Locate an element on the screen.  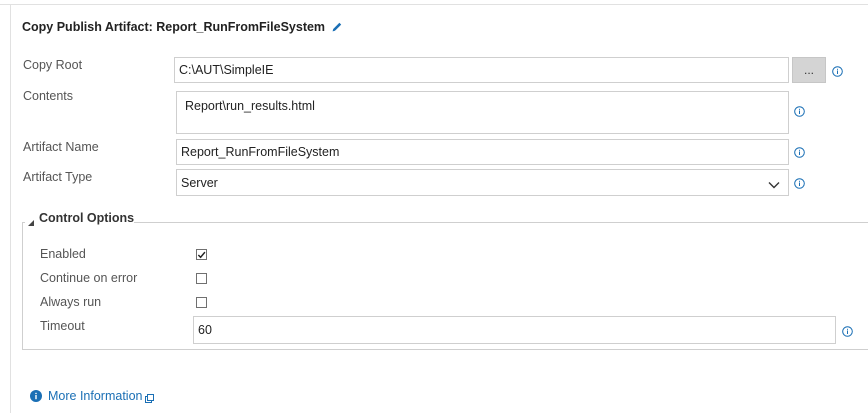
artifact-type-info-icon is located at coordinates (799, 185).